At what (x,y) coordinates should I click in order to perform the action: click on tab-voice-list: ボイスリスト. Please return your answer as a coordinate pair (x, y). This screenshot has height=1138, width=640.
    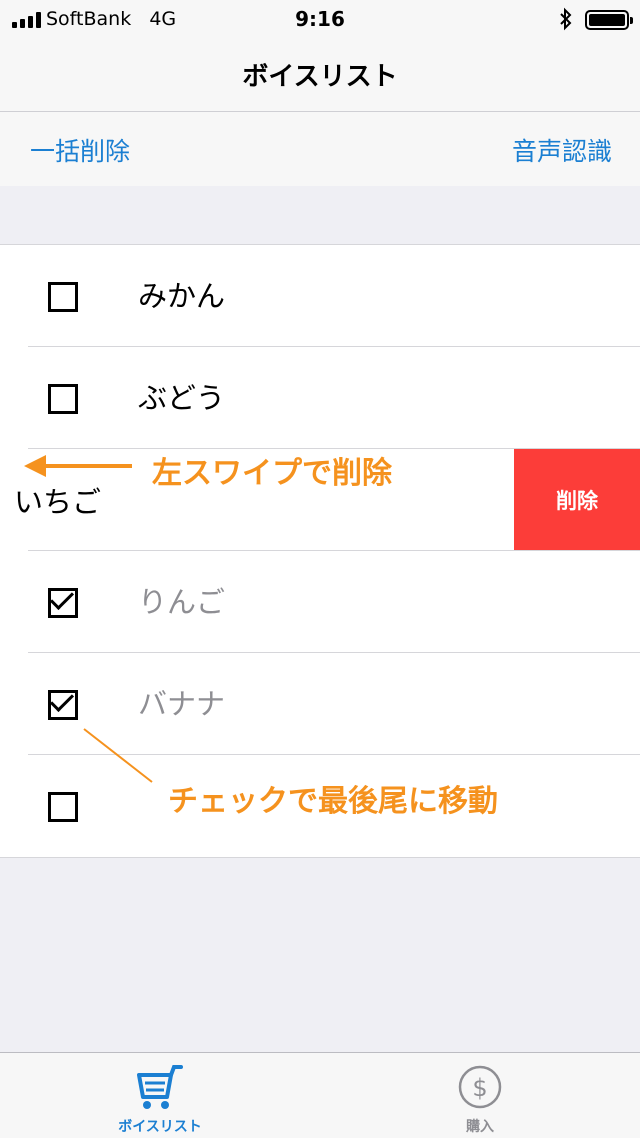
    Looking at the image, I should click on (160, 1095).